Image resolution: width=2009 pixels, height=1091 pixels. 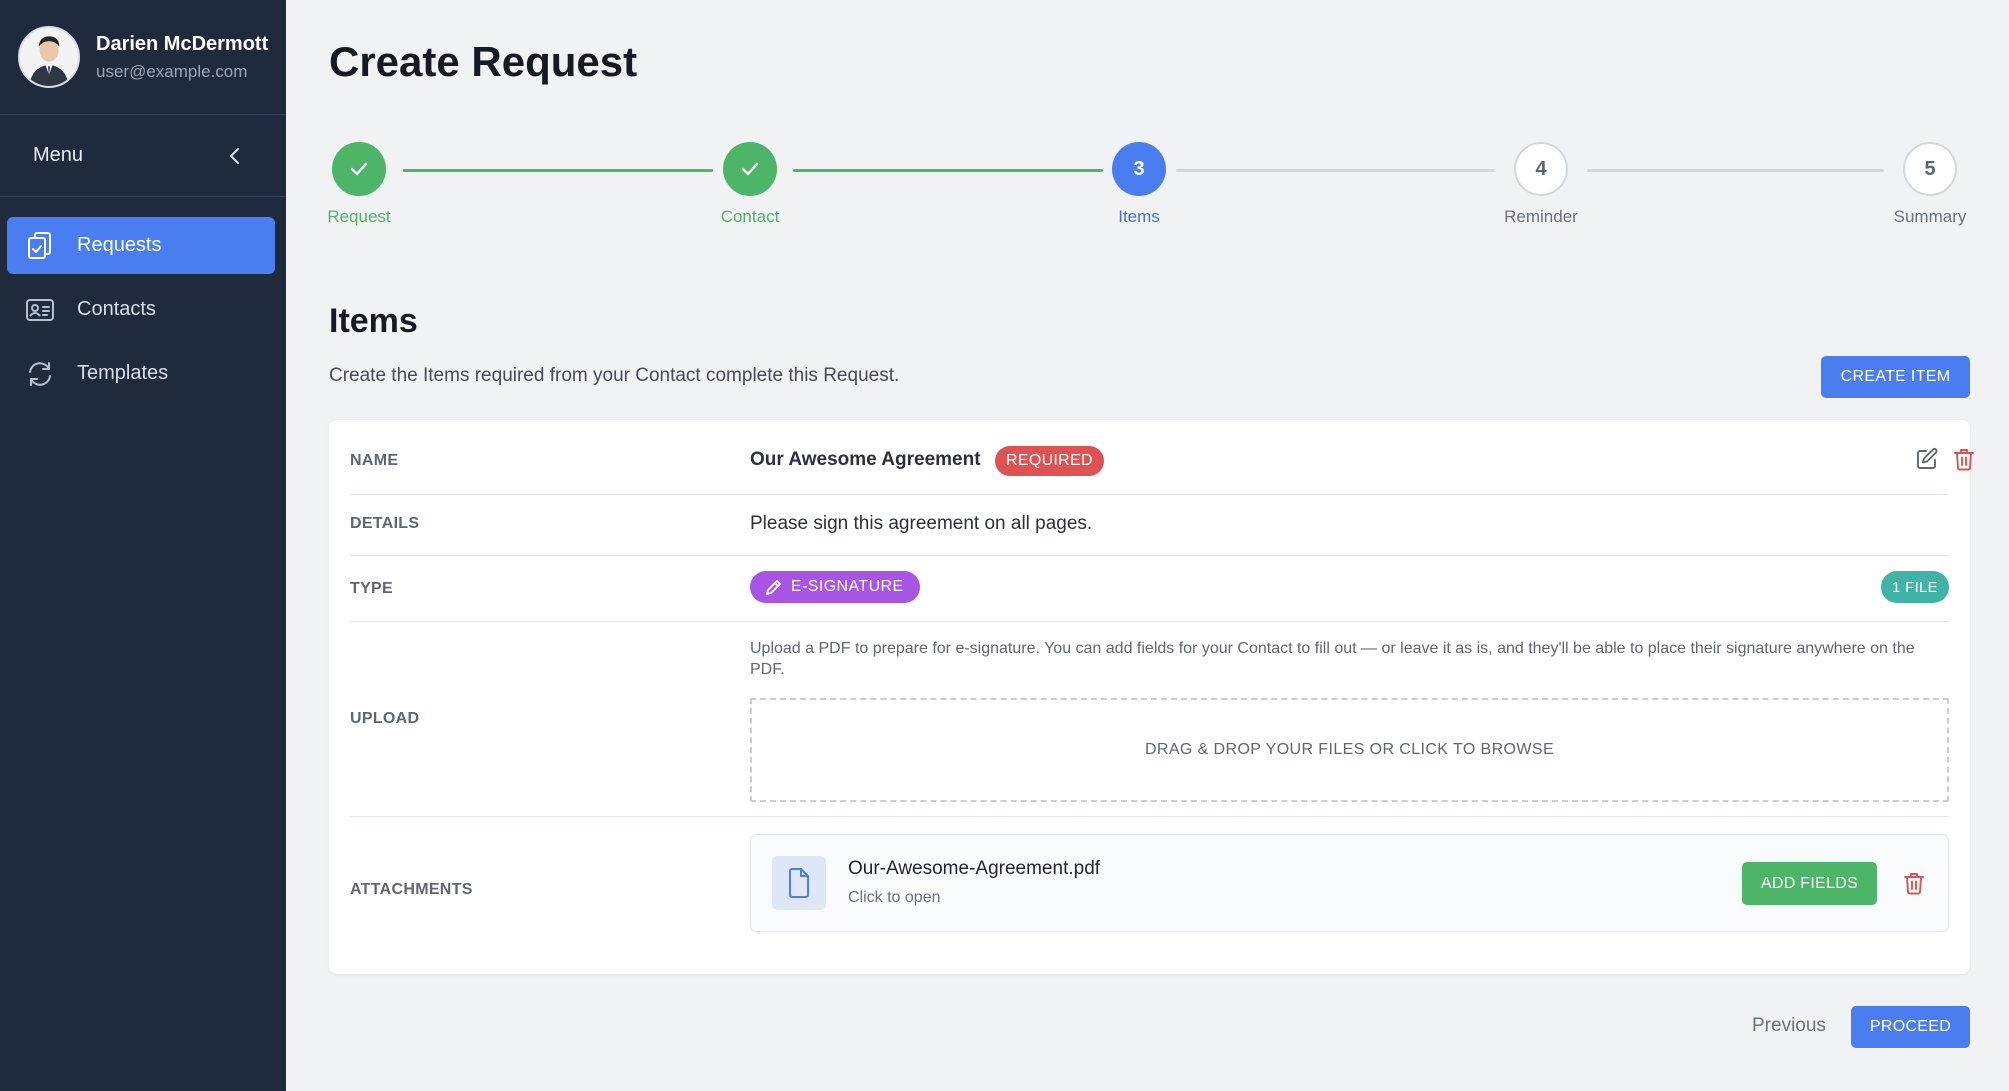 I want to click on step-summary: 5 Summary, so click(x=1930, y=183).